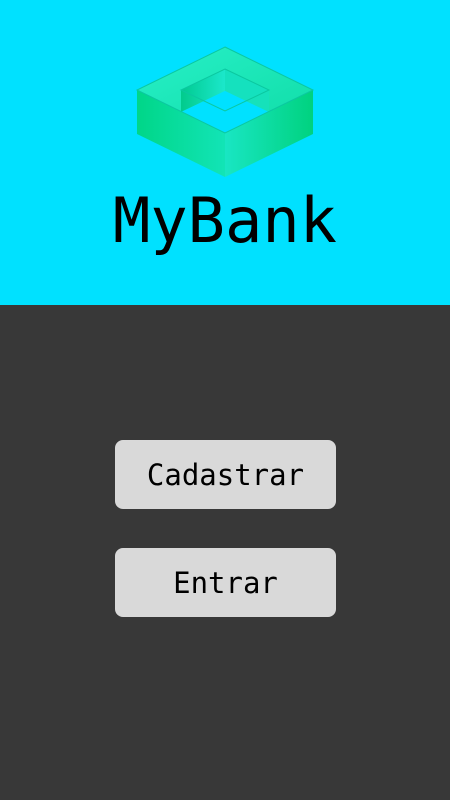 The height and width of the screenshot is (800, 450). What do you see at coordinates (225, 220) in the screenshot?
I see `app-title: MyBank` at bounding box center [225, 220].